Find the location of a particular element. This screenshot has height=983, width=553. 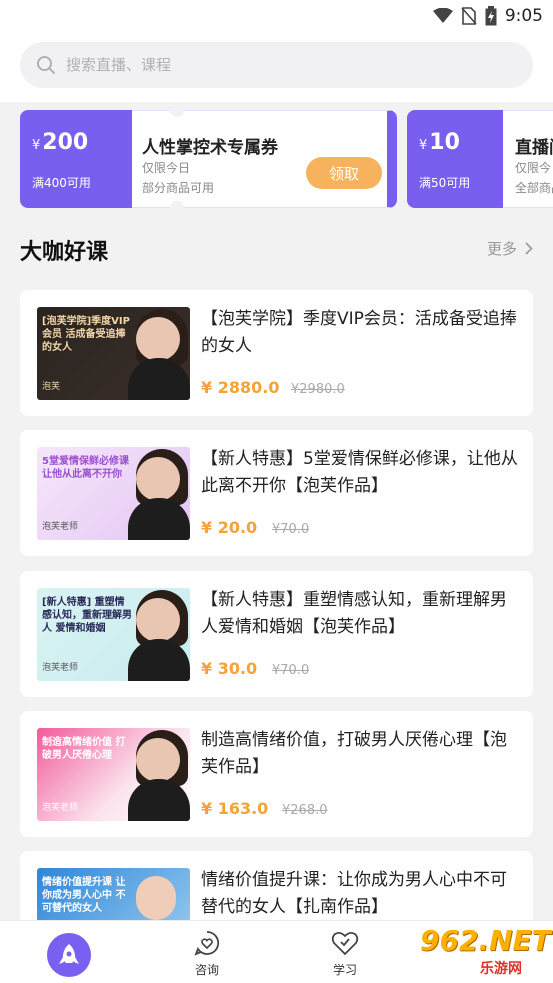

coupon-scope: 全部商品 is located at coordinates (534, 188).